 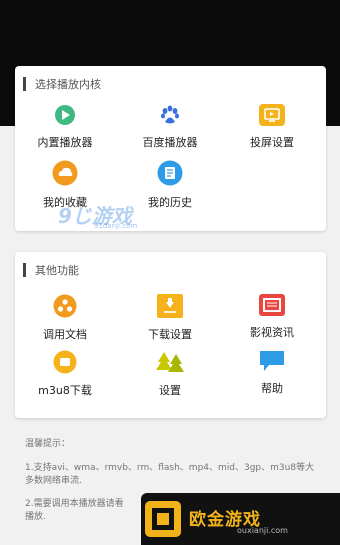 What do you see at coordinates (48, 444) in the screenshot?
I see `tips-title: 温馨提示：` at bounding box center [48, 444].